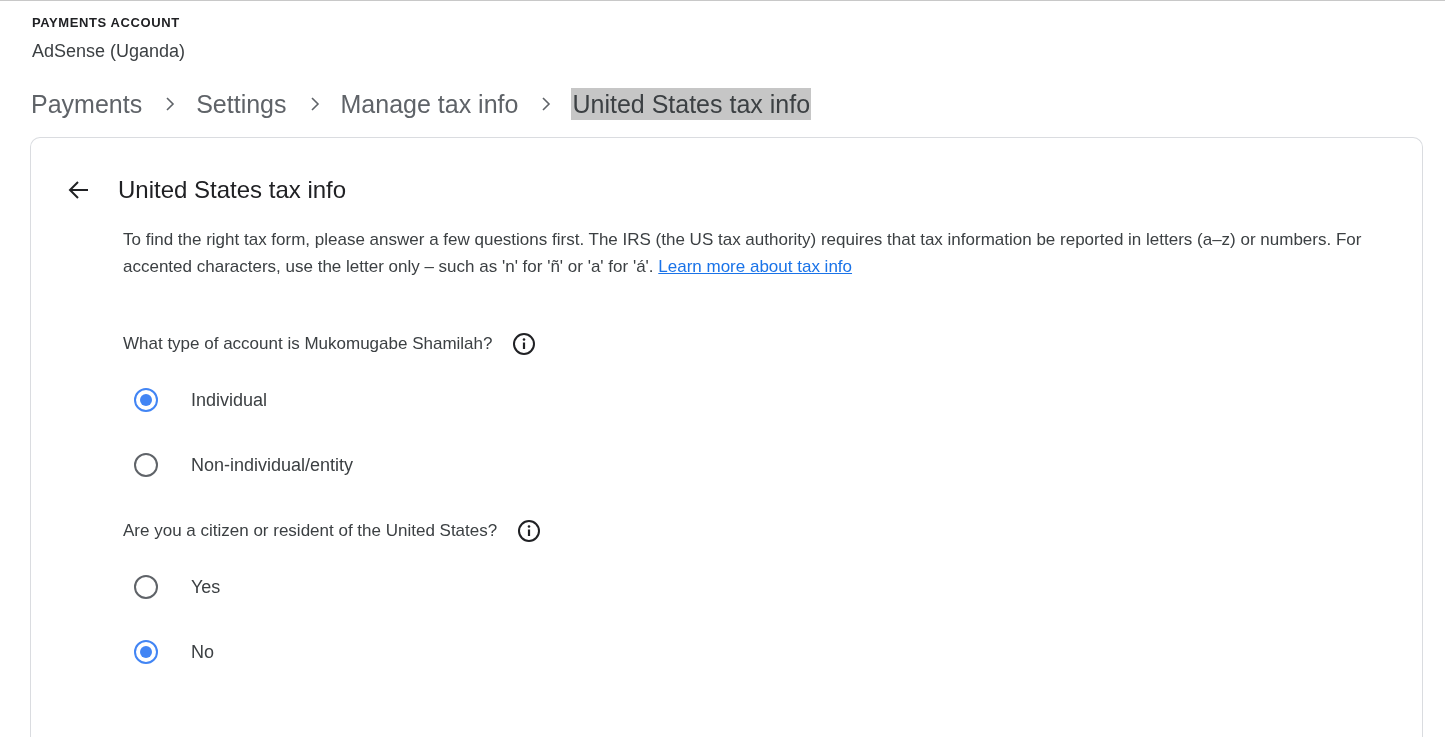  Describe the element at coordinates (429, 104) in the screenshot. I see `breadcrumb-link: Manage tax info` at that location.